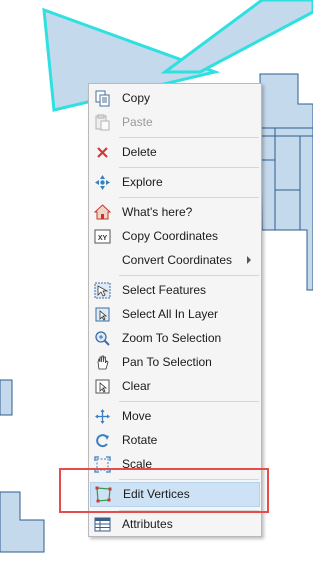 The image size is (320, 569). I want to click on menu-item-label: Select All In Layer, so click(170, 314).